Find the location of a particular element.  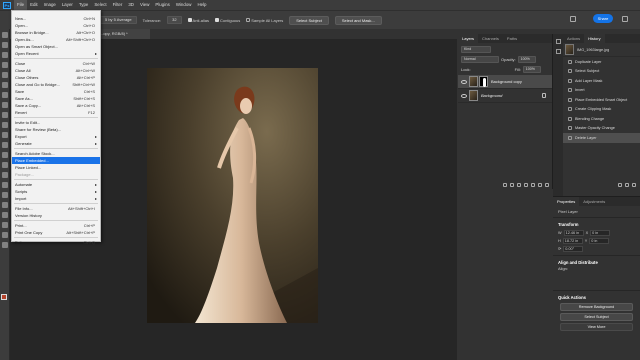

menu-window: Window is located at coordinates (184, 5).